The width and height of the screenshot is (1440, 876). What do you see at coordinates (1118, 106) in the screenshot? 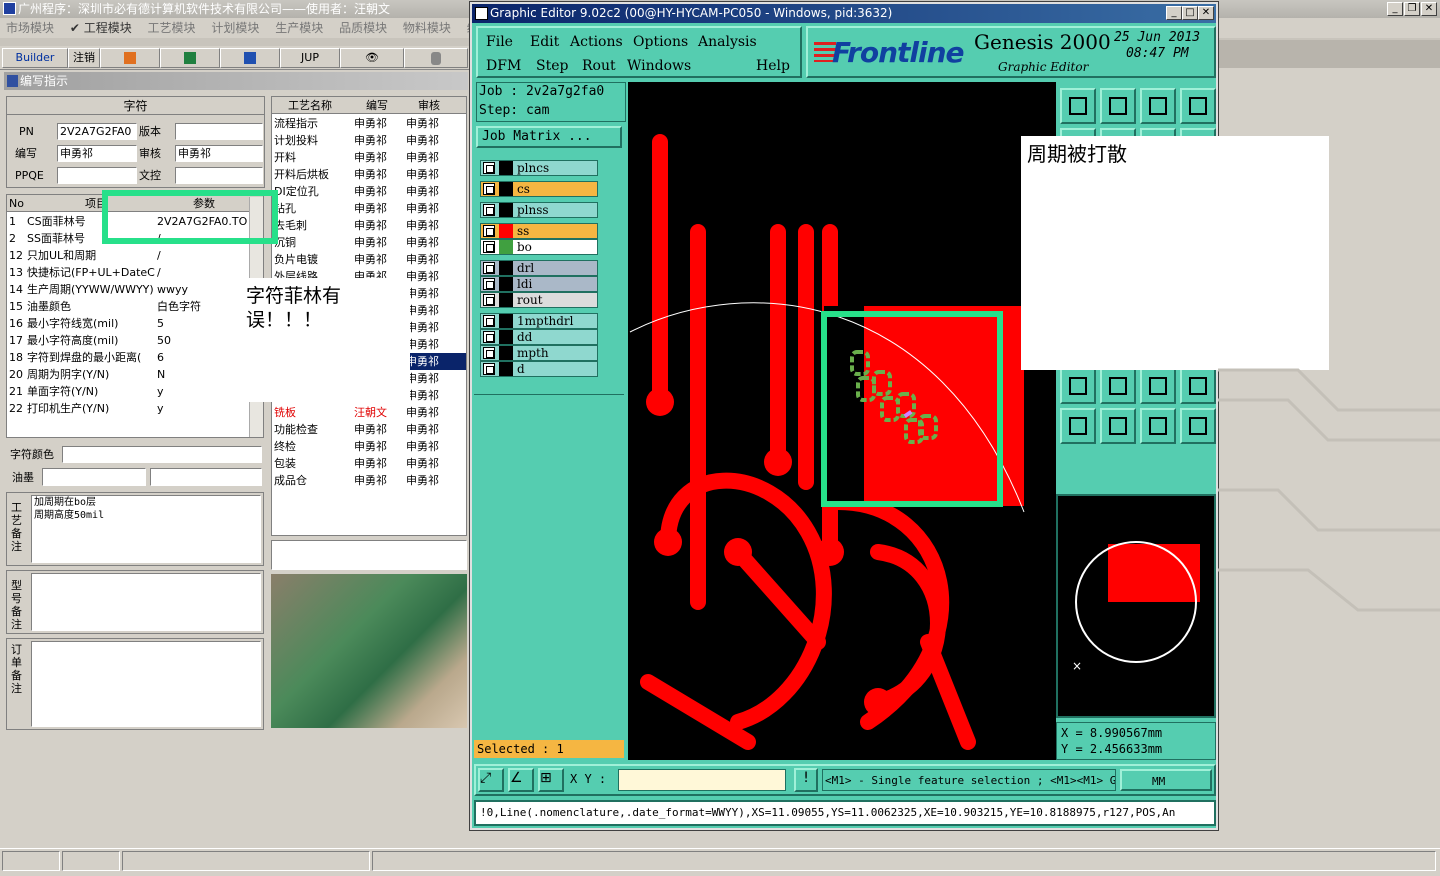
I see `save-tool-button` at bounding box center [1118, 106].